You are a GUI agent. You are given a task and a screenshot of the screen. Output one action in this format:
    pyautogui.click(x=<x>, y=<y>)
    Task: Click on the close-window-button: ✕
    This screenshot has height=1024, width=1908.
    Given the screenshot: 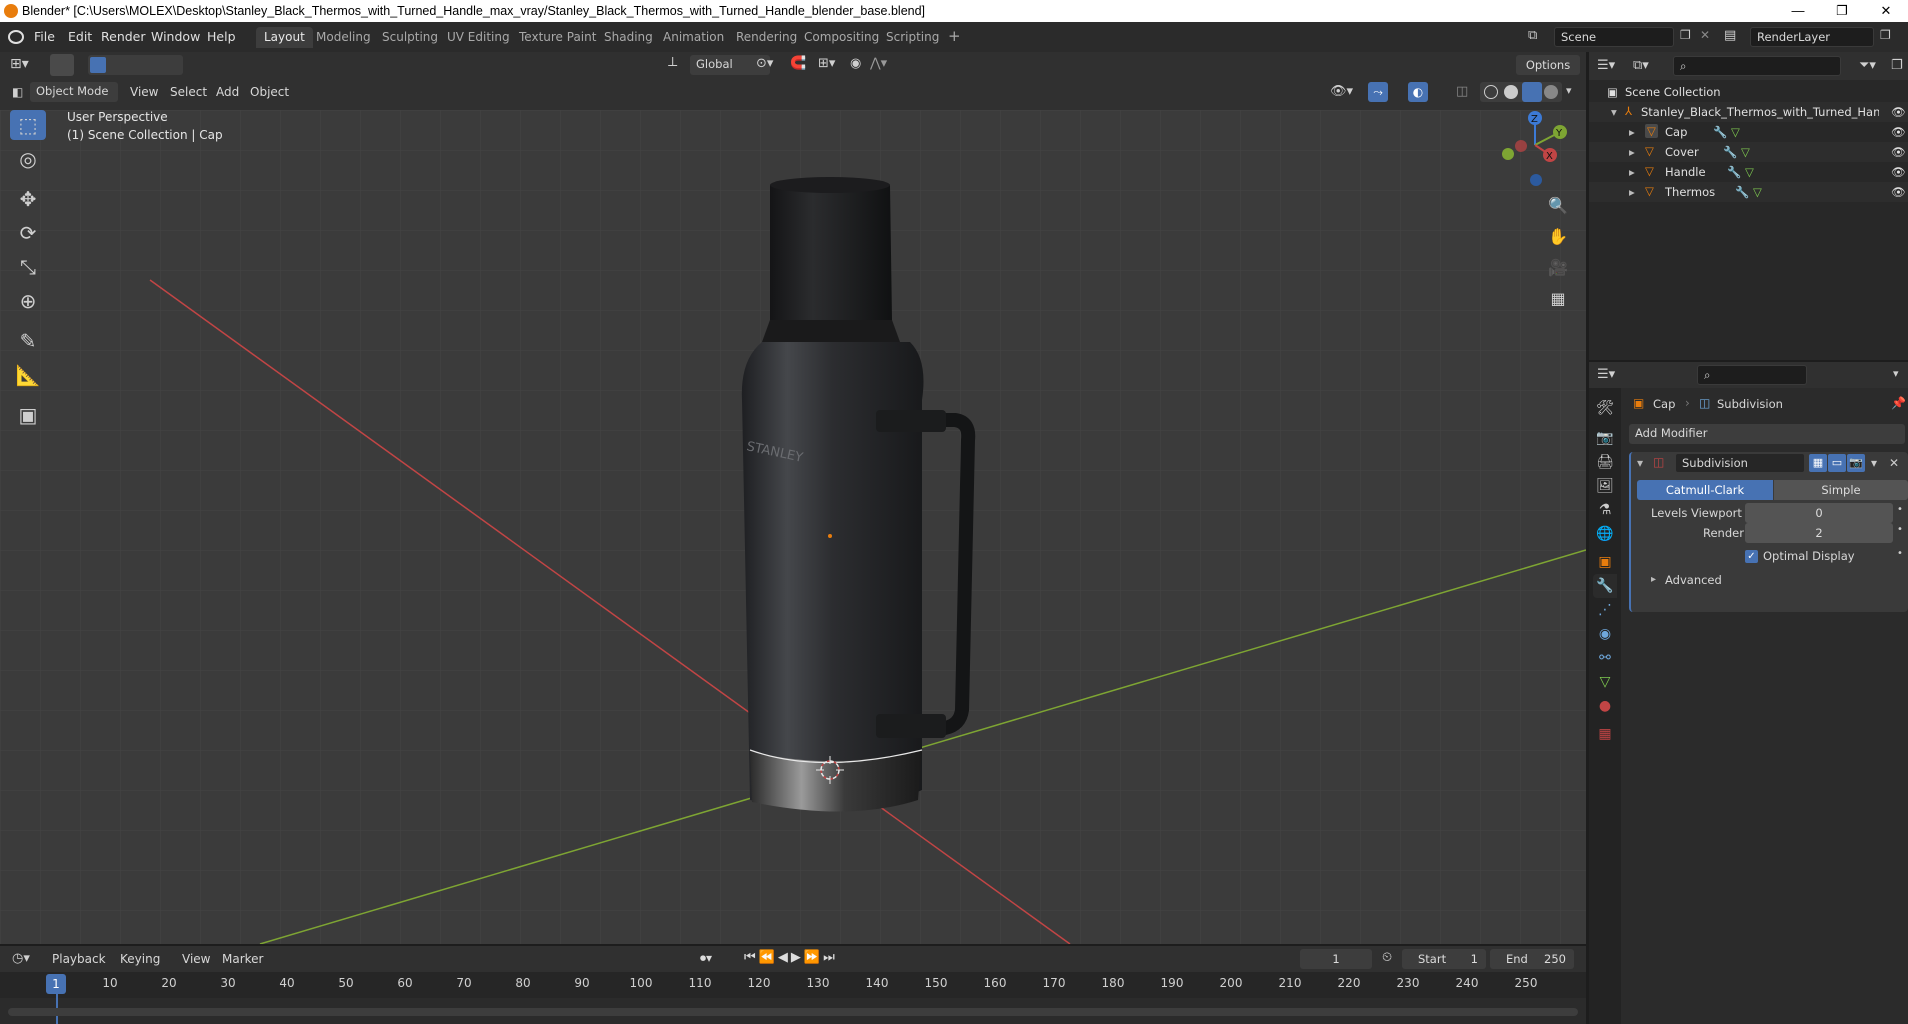 What is the action you would take?
    pyautogui.click(x=1886, y=11)
    